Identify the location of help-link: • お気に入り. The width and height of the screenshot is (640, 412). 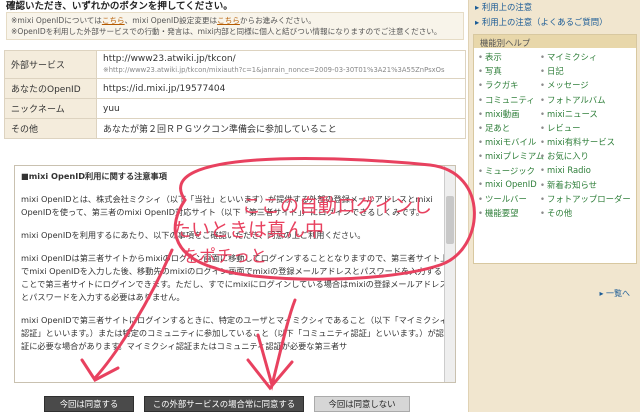
(564, 156).